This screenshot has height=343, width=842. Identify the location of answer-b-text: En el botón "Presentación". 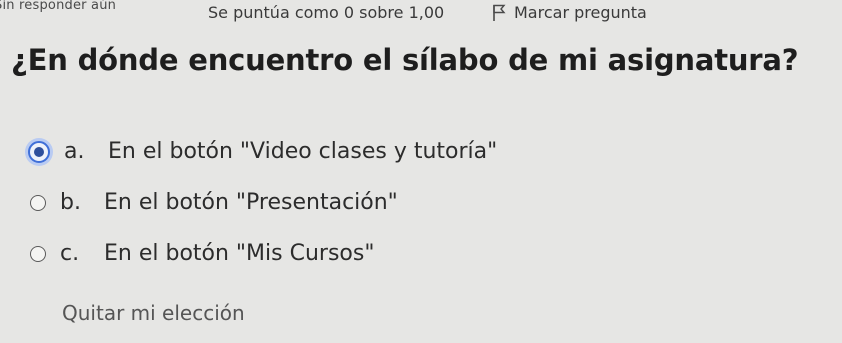
(251, 202).